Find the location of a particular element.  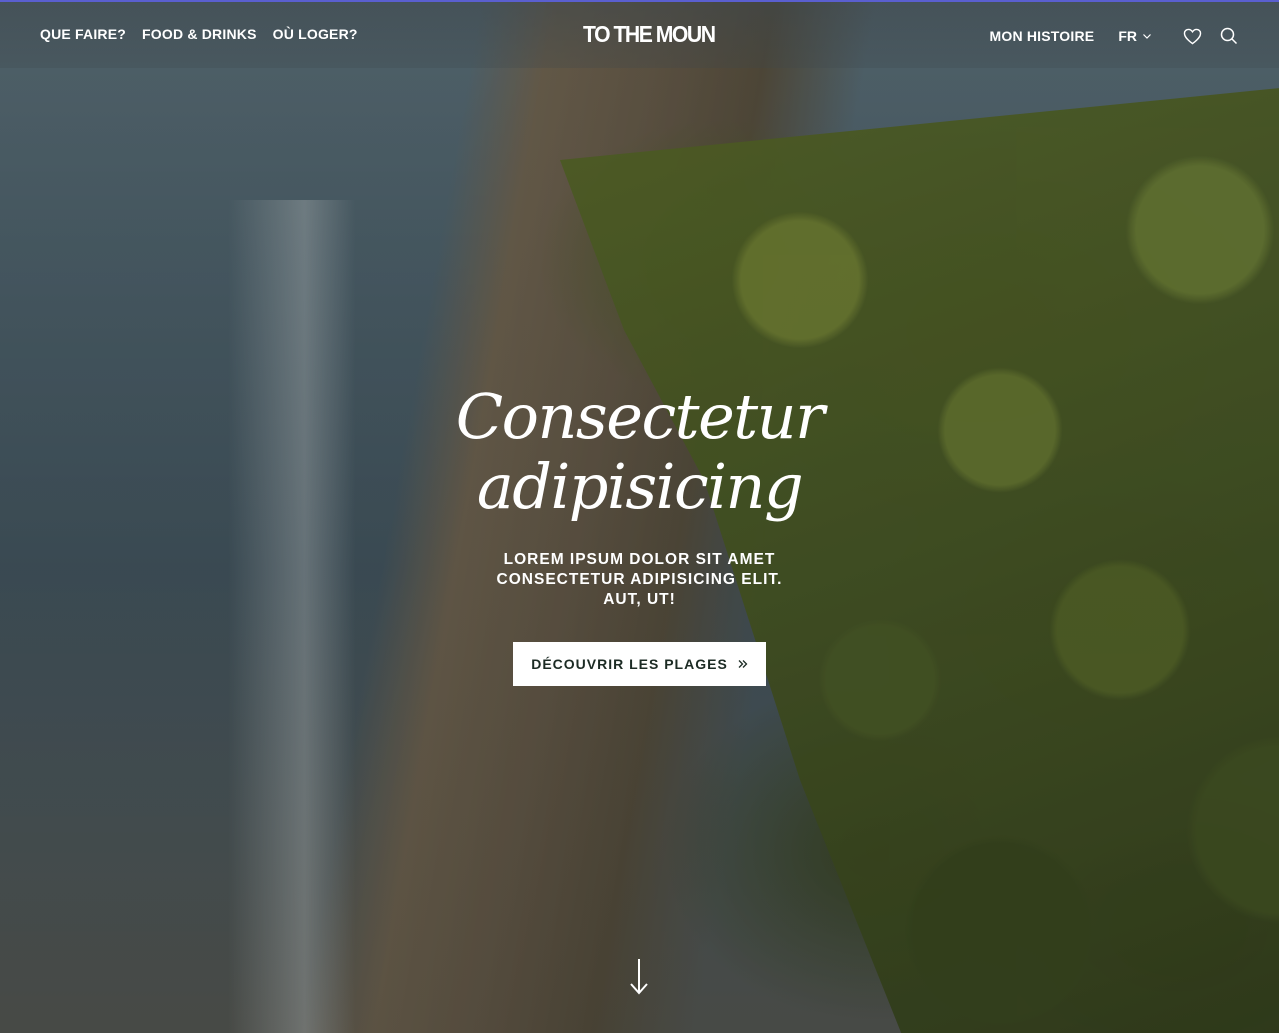

hero-headline-line-2: adipisicing is located at coordinates (640, 486).